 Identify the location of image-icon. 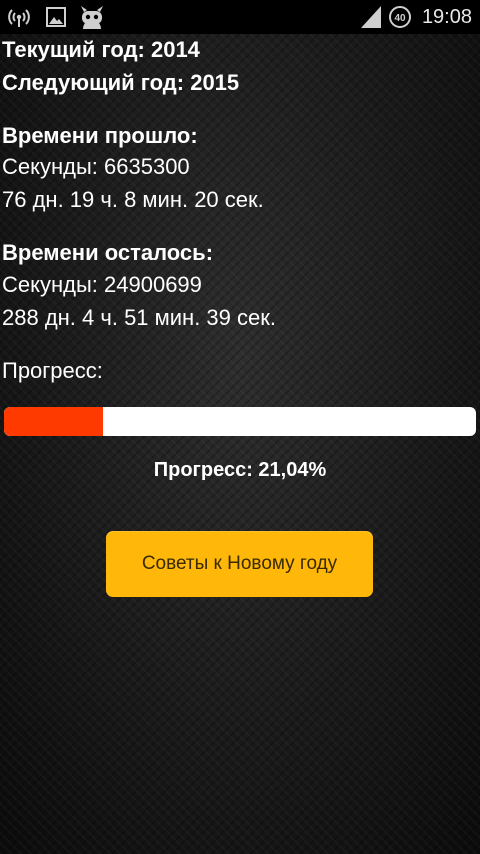
(56, 19).